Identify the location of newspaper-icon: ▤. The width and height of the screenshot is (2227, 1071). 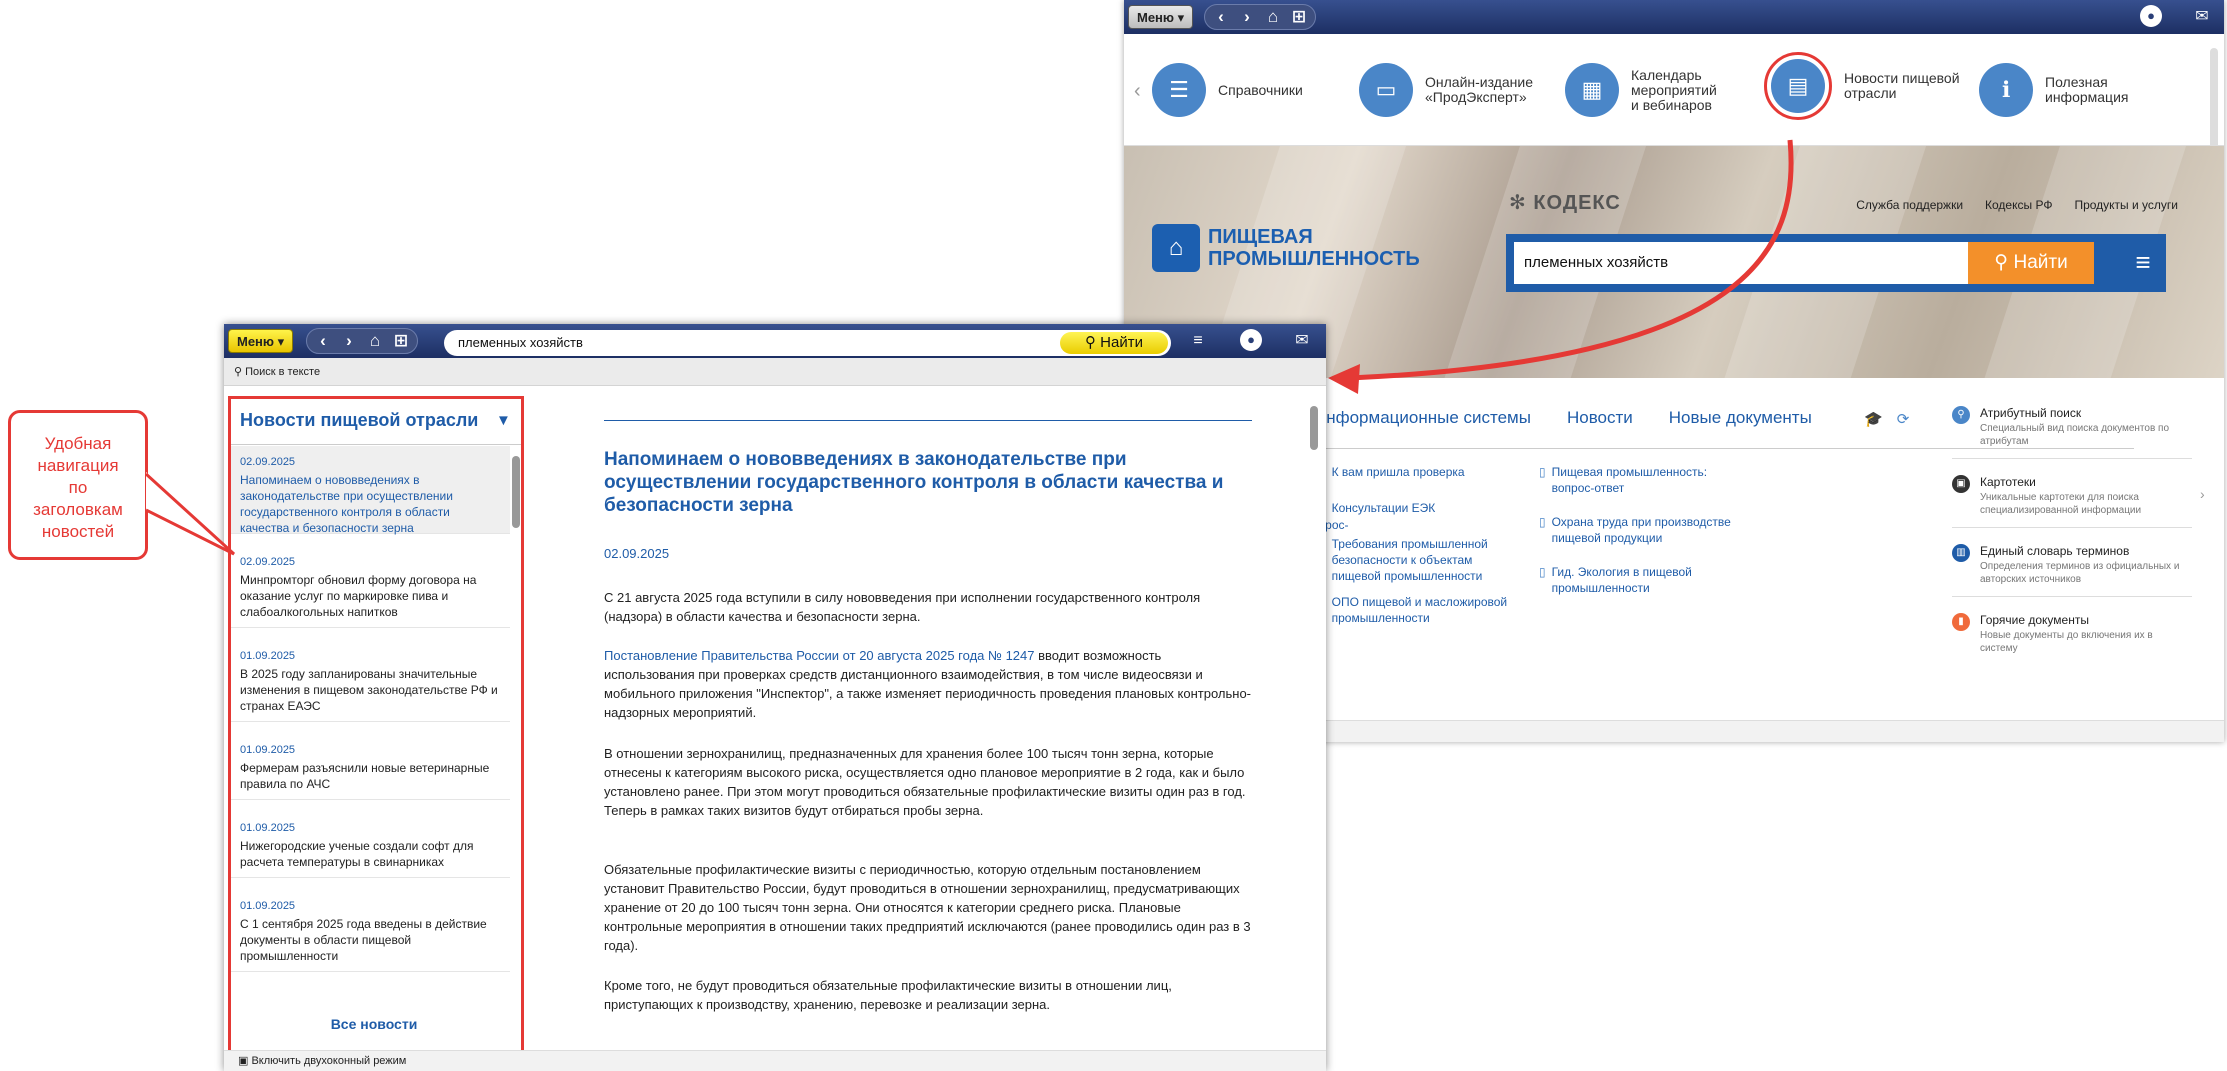
(1798, 86).